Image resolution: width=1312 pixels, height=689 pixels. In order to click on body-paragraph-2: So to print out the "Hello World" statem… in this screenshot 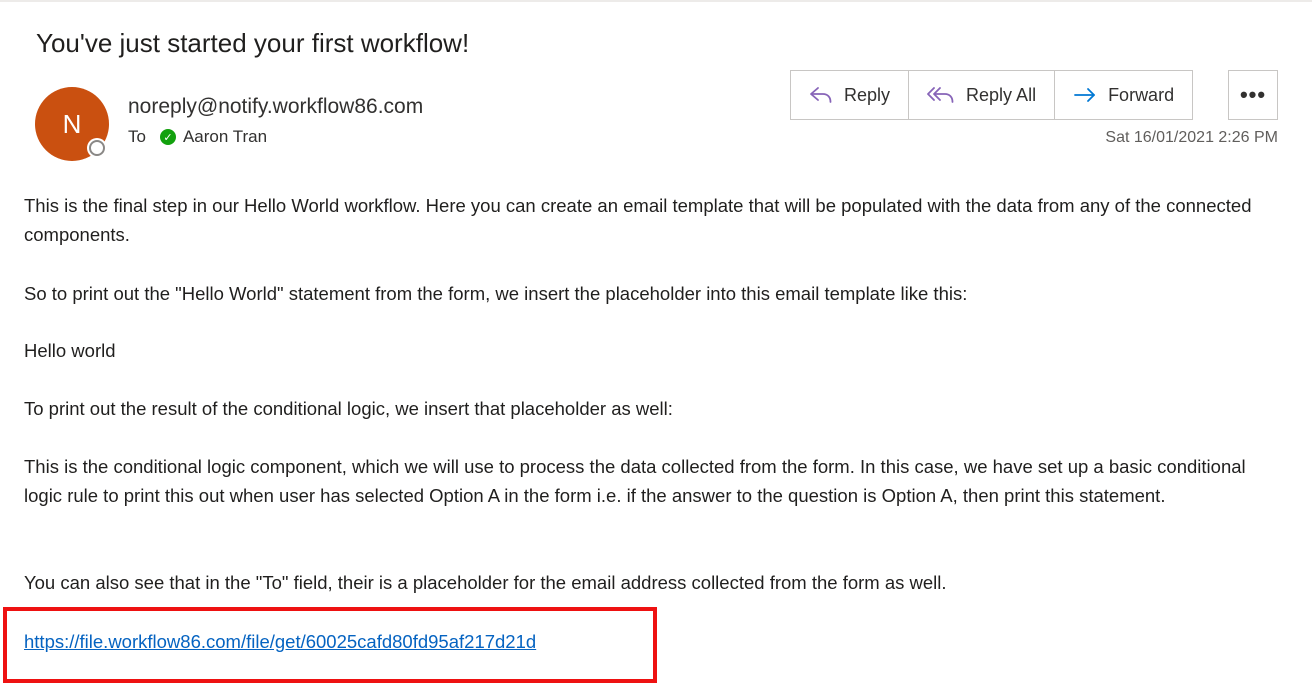, I will do `click(496, 293)`.